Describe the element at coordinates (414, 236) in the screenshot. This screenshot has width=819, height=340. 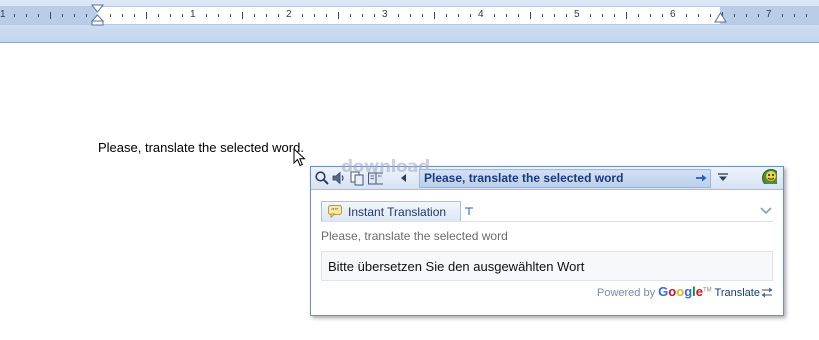
I see `source-text: Please, translate the selected word` at that location.